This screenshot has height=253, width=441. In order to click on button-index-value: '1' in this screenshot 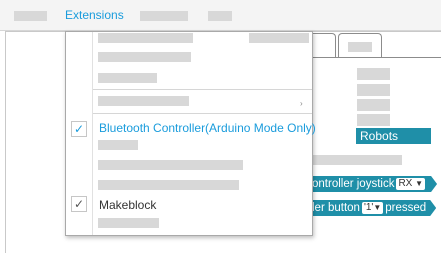, I will do `click(368, 207)`.